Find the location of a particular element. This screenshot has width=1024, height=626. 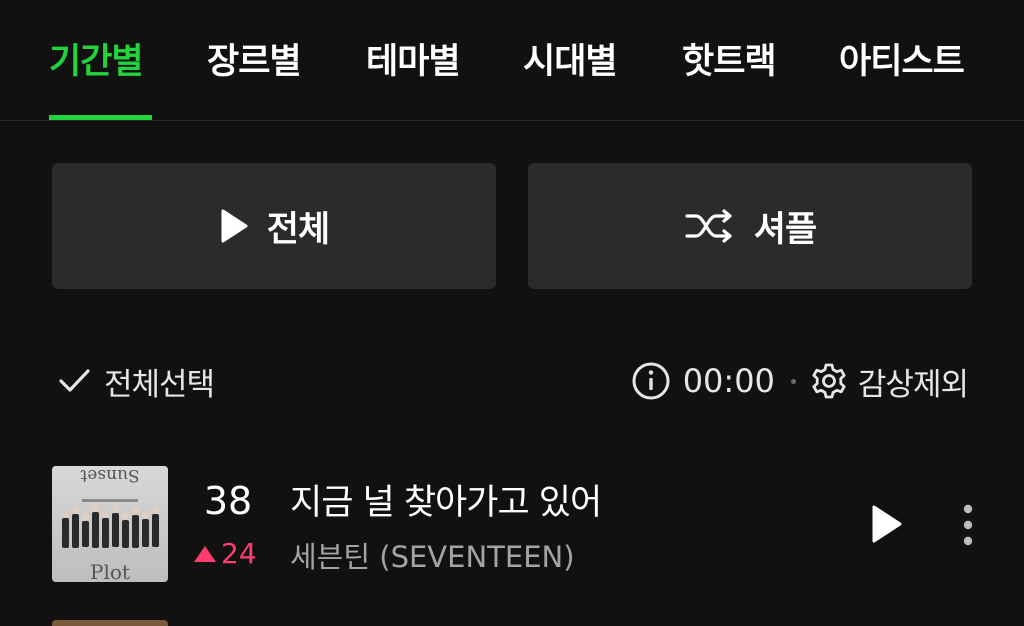

exclude-label: 감상제외 is located at coordinates (913, 384).